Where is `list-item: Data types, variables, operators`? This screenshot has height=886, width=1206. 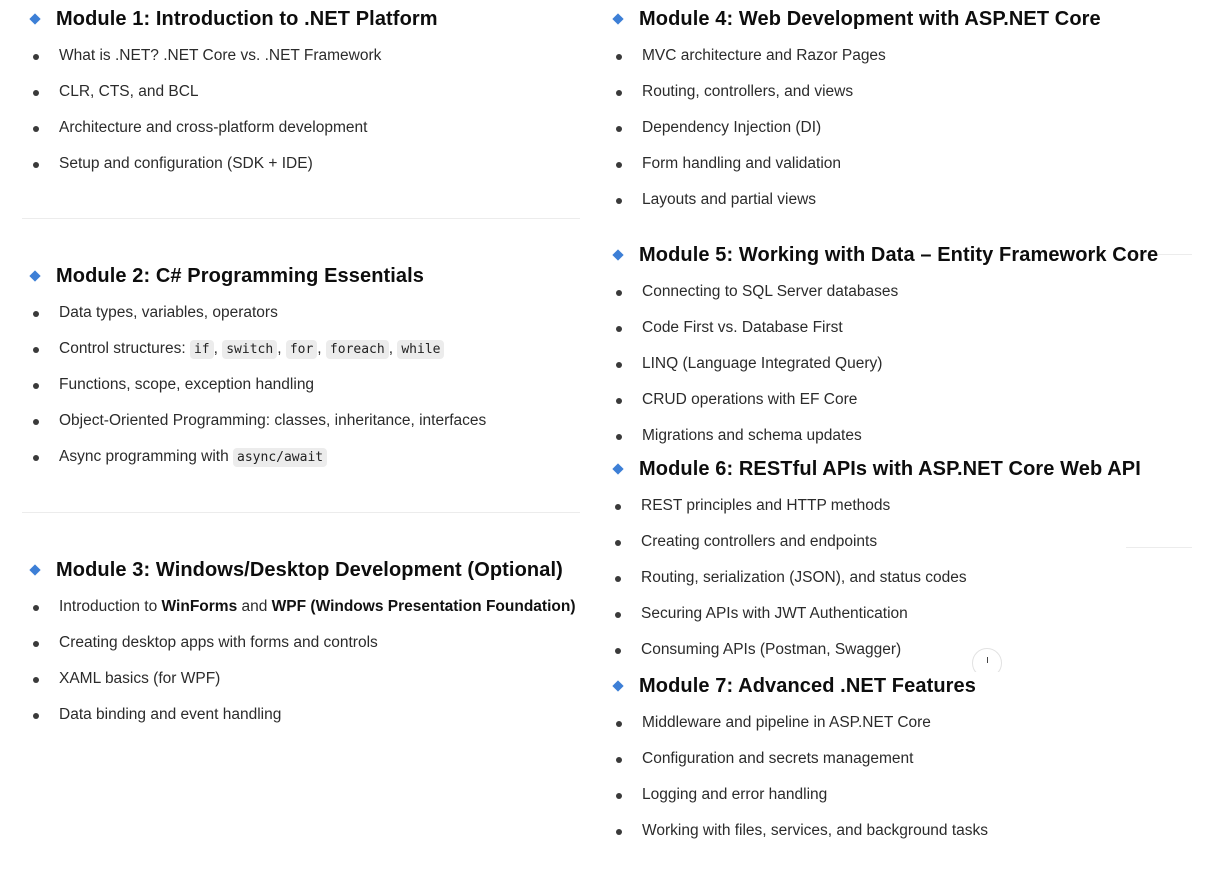 list-item: Data types, variables, operators is located at coordinates (256, 313).